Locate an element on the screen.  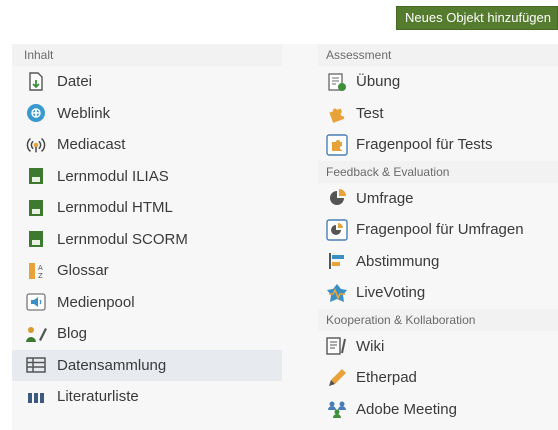
menu-item-label: Medienpool is located at coordinates (96, 302).